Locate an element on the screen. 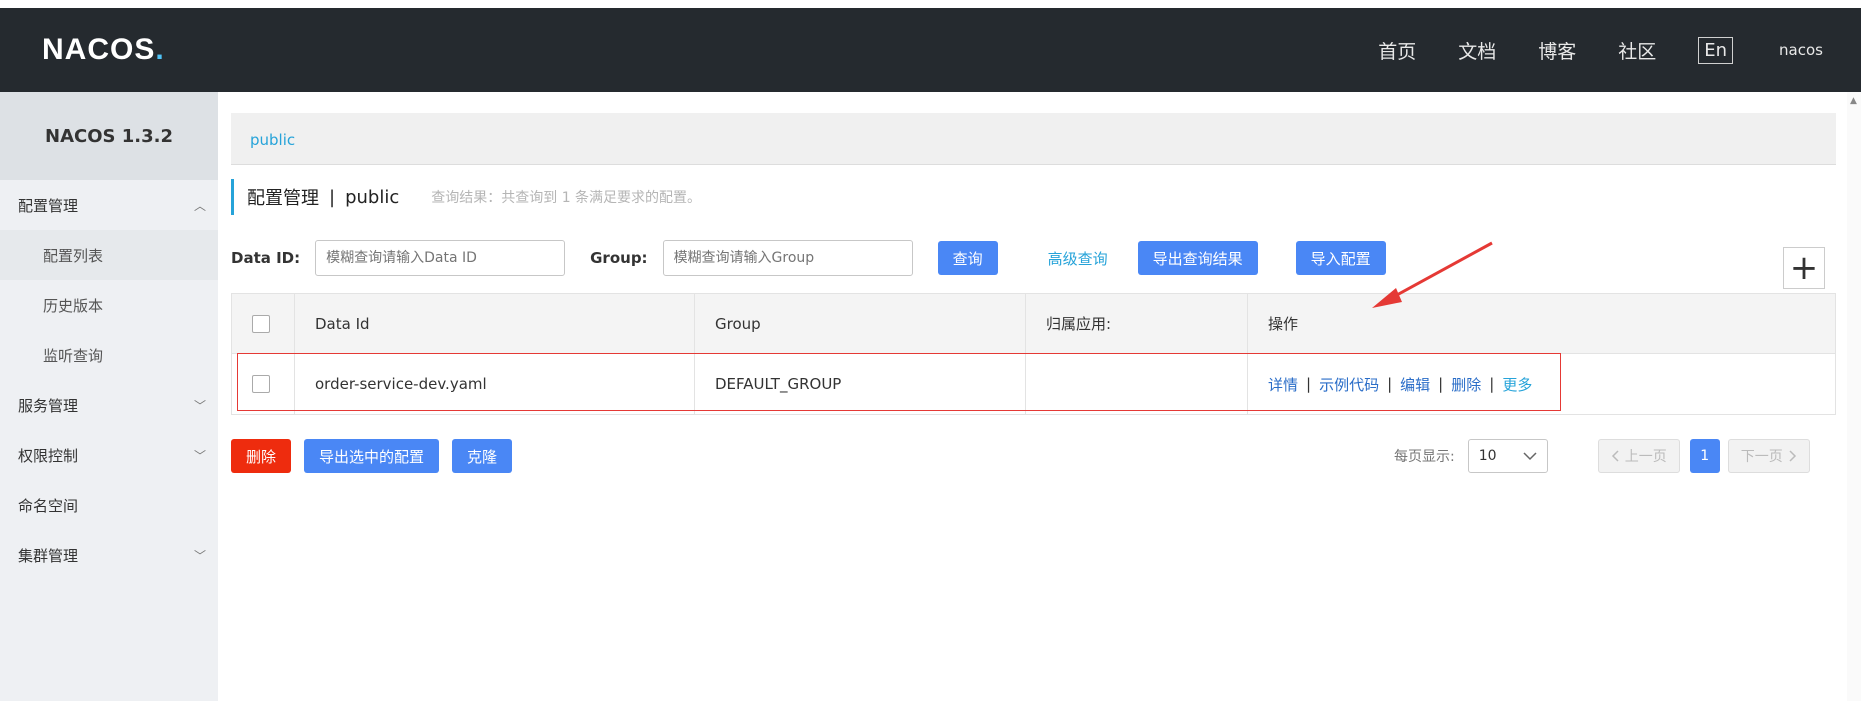 This screenshot has height=701, width=1861. sidebar-item-config-list: 配置列表 is located at coordinates (109, 255).